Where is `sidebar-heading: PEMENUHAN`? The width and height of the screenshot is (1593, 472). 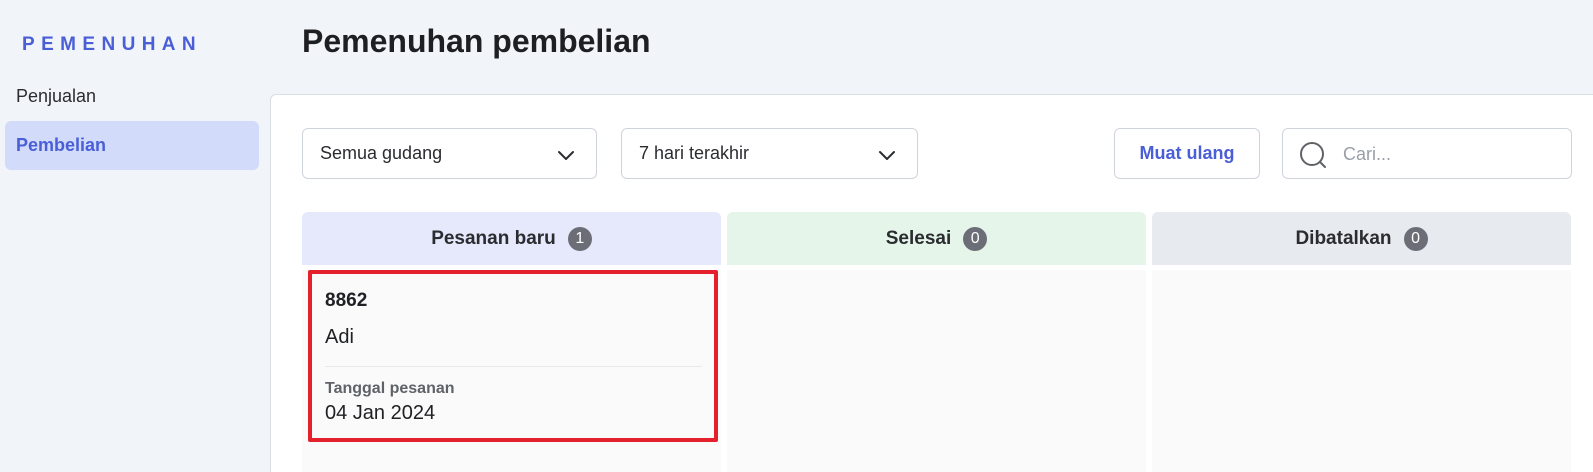
sidebar-heading: PEMENUHAN is located at coordinates (112, 44).